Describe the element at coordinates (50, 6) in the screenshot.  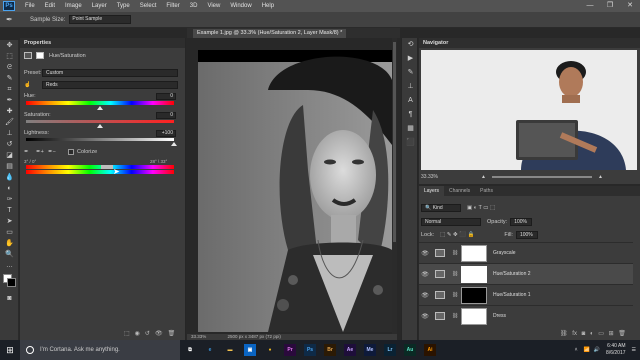
I see `menu-edit: Edit` at that location.